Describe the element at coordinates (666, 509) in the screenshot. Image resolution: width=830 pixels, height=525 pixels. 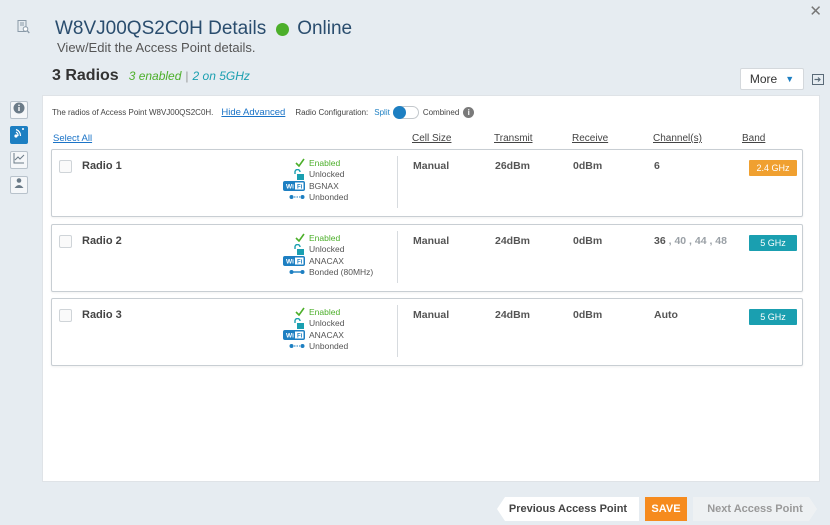
I see `save-button: SAVE` at that location.